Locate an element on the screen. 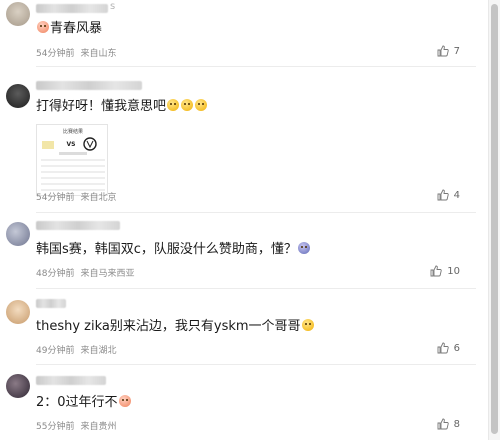 Image resolution: width=500 pixels, height=440 pixels. comment-location: 来自山东 is located at coordinates (98, 54).